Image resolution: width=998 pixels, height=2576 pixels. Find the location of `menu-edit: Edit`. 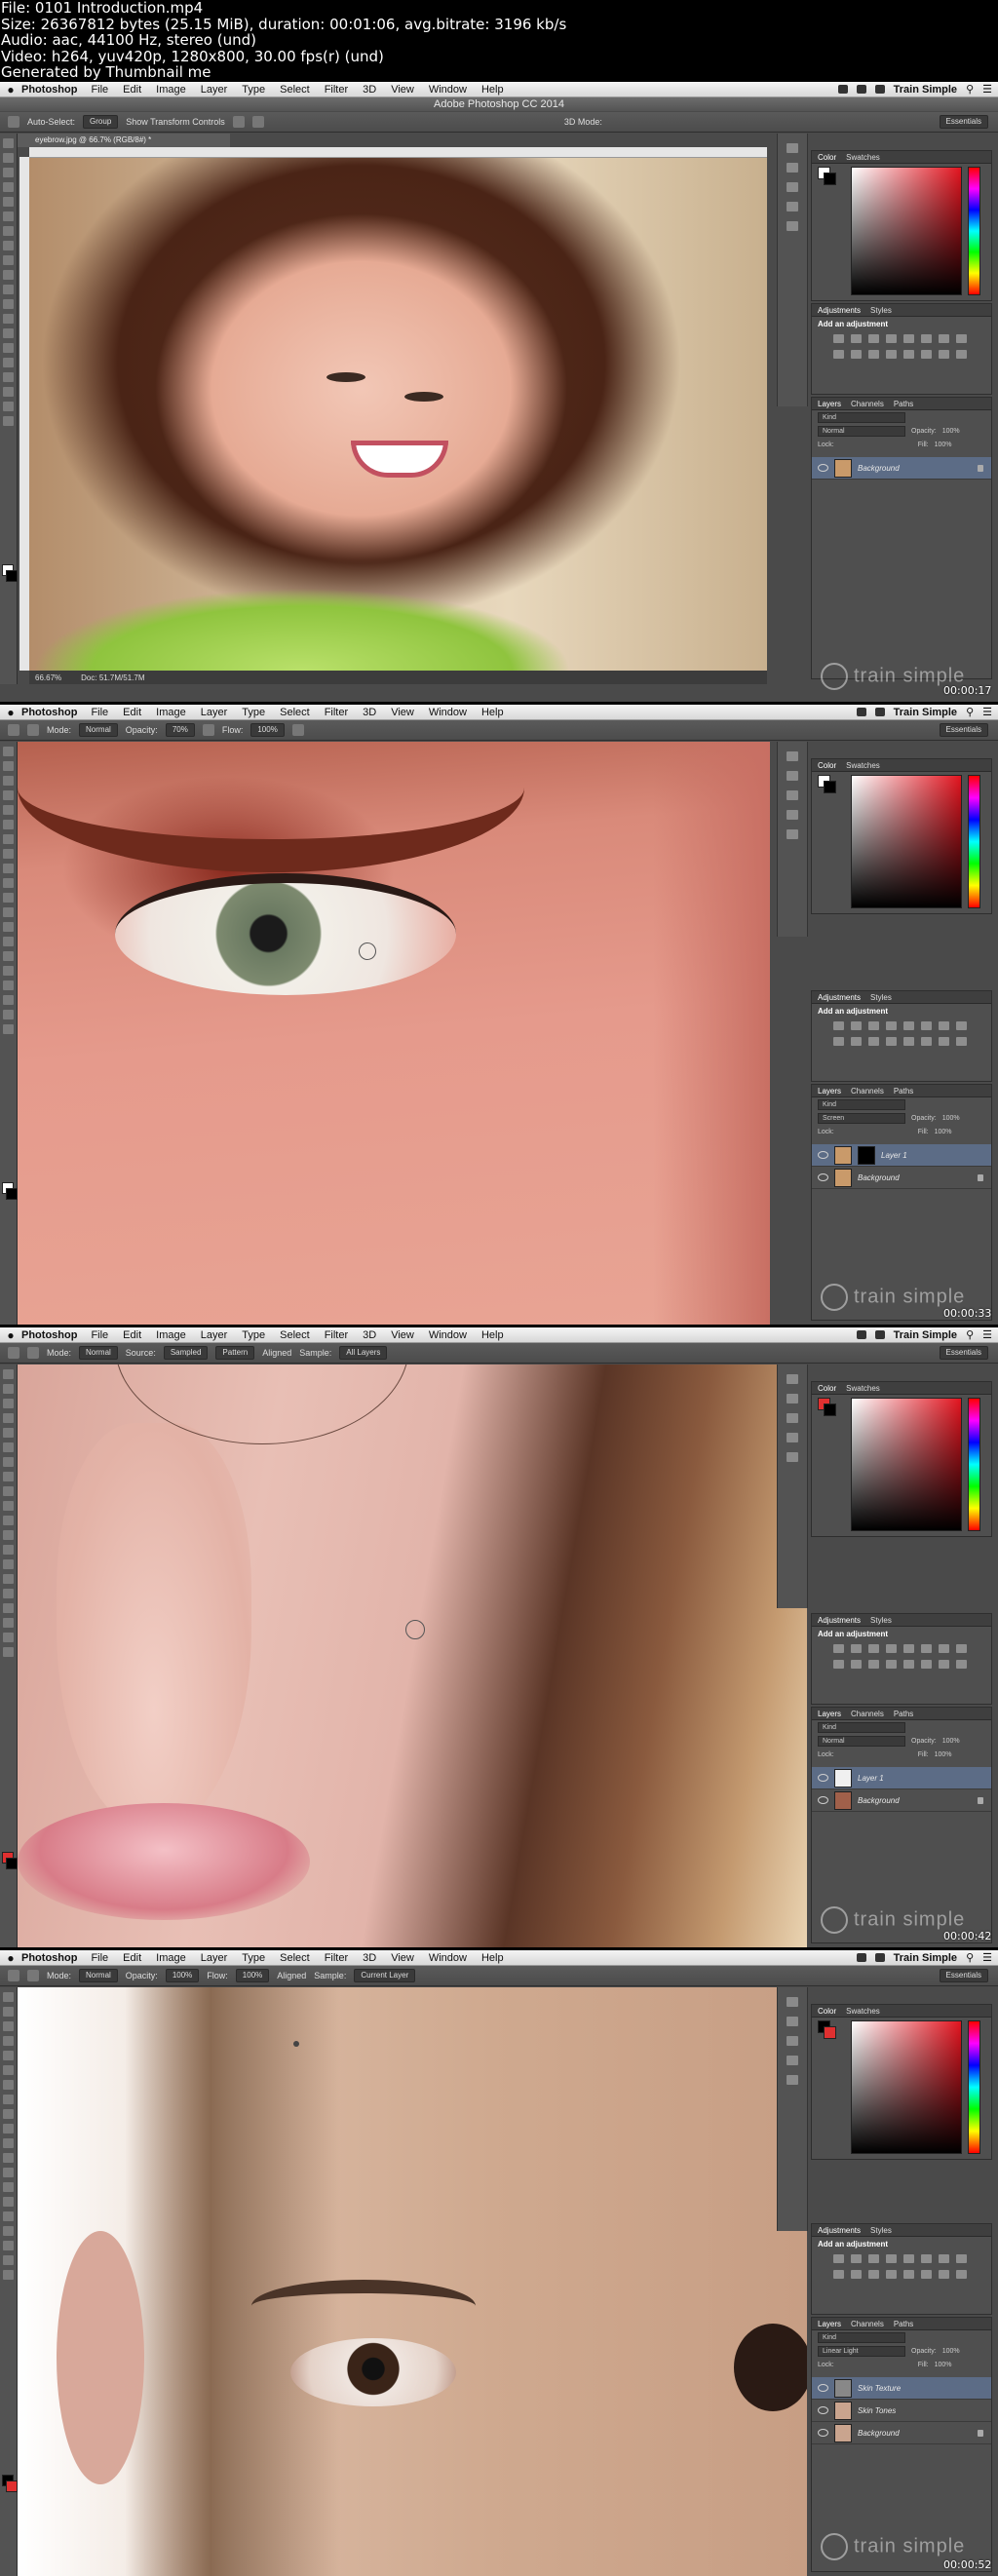

menu-edit: Edit is located at coordinates (132, 712).